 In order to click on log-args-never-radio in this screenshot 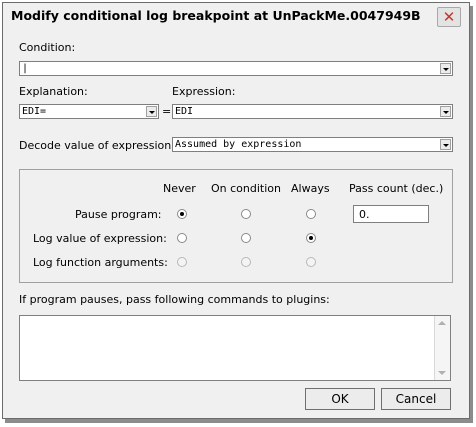, I will do `click(182, 262)`.